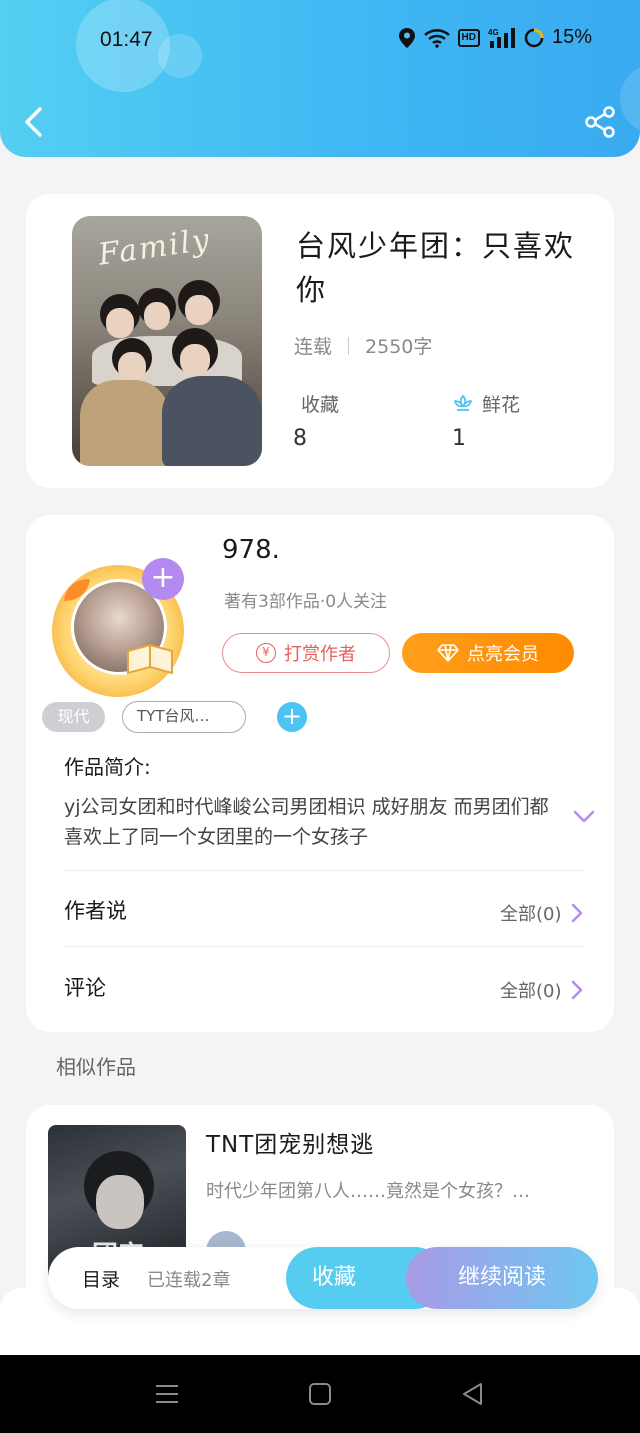 Image resolution: width=640 pixels, height=1433 pixels. Describe the element at coordinates (306, 602) in the screenshot. I see `author-info: 著有3部作品·0人关注` at that location.